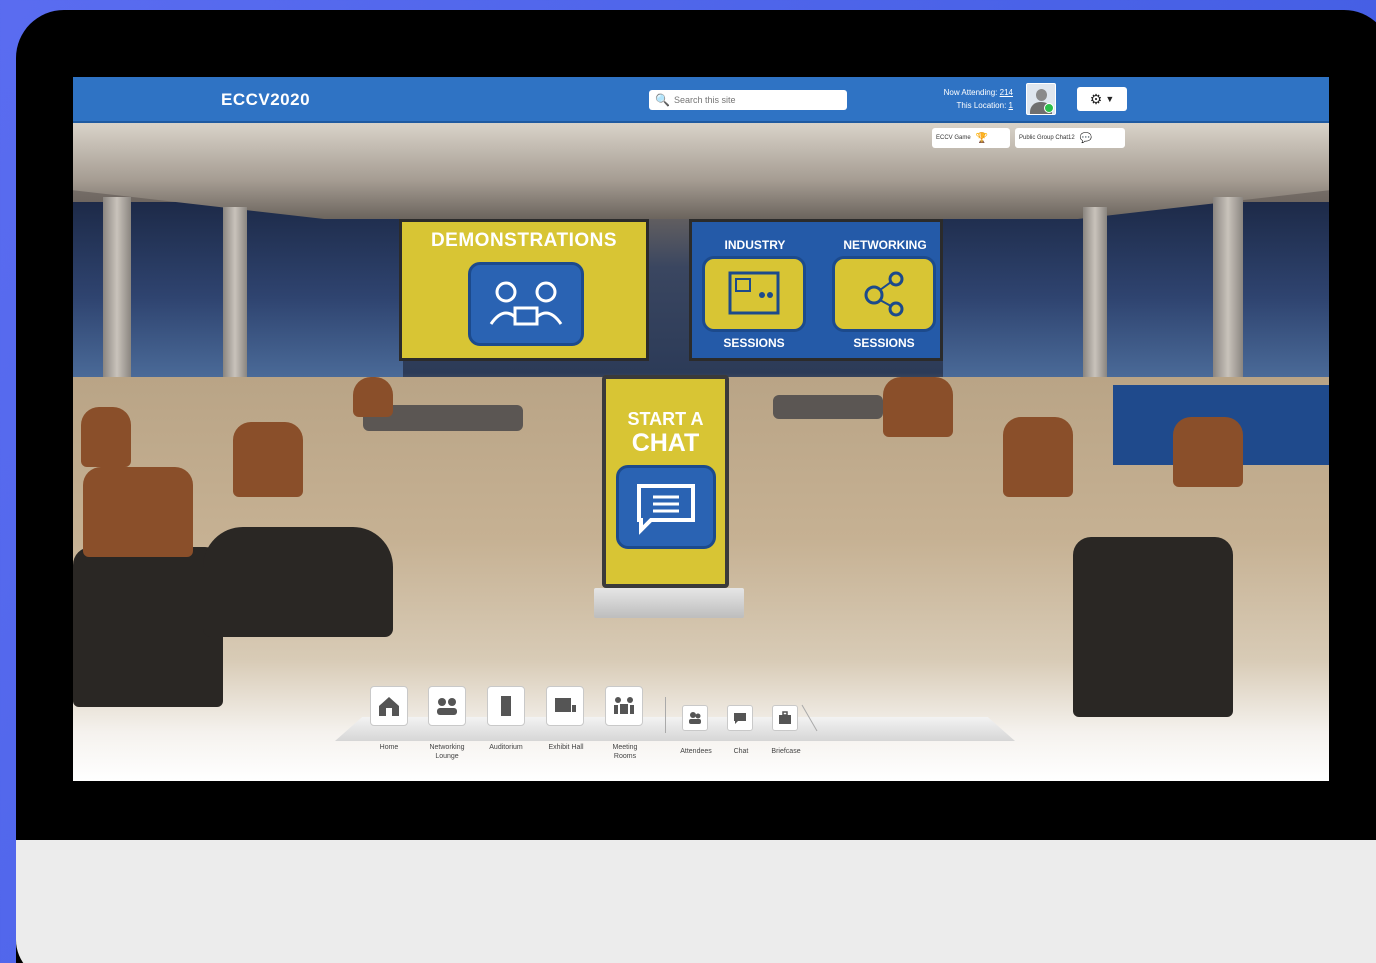 This screenshot has width=1376, height=963. Describe the element at coordinates (1086, 138) in the screenshot. I see `chat-bubbles-icon: 💬` at that location.